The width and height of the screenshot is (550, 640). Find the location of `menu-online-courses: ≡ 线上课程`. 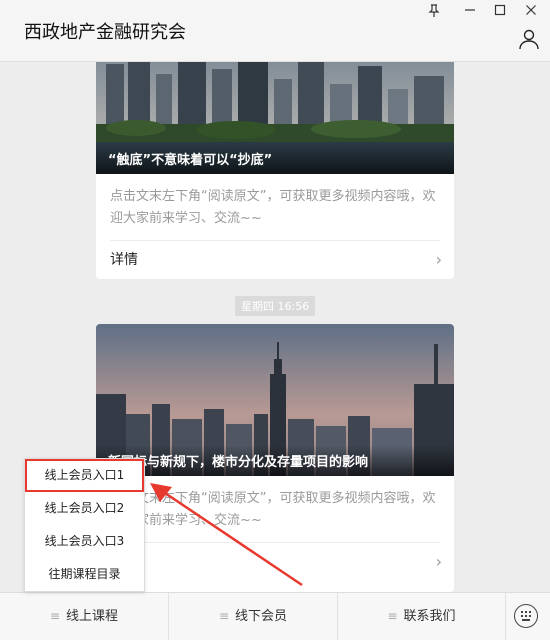

menu-online-courses: ≡ 线上课程 is located at coordinates (84, 616).